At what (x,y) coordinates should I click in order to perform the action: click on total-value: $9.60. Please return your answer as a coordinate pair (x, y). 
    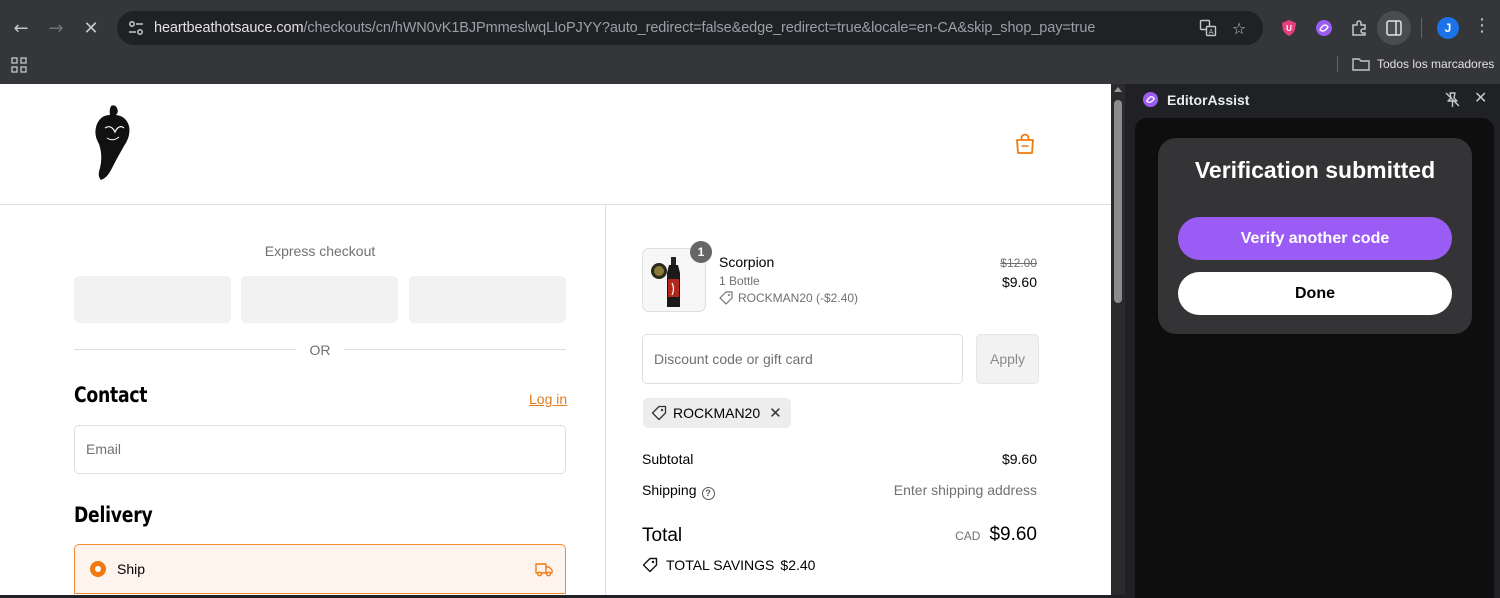
    Looking at the image, I should click on (1013, 534).